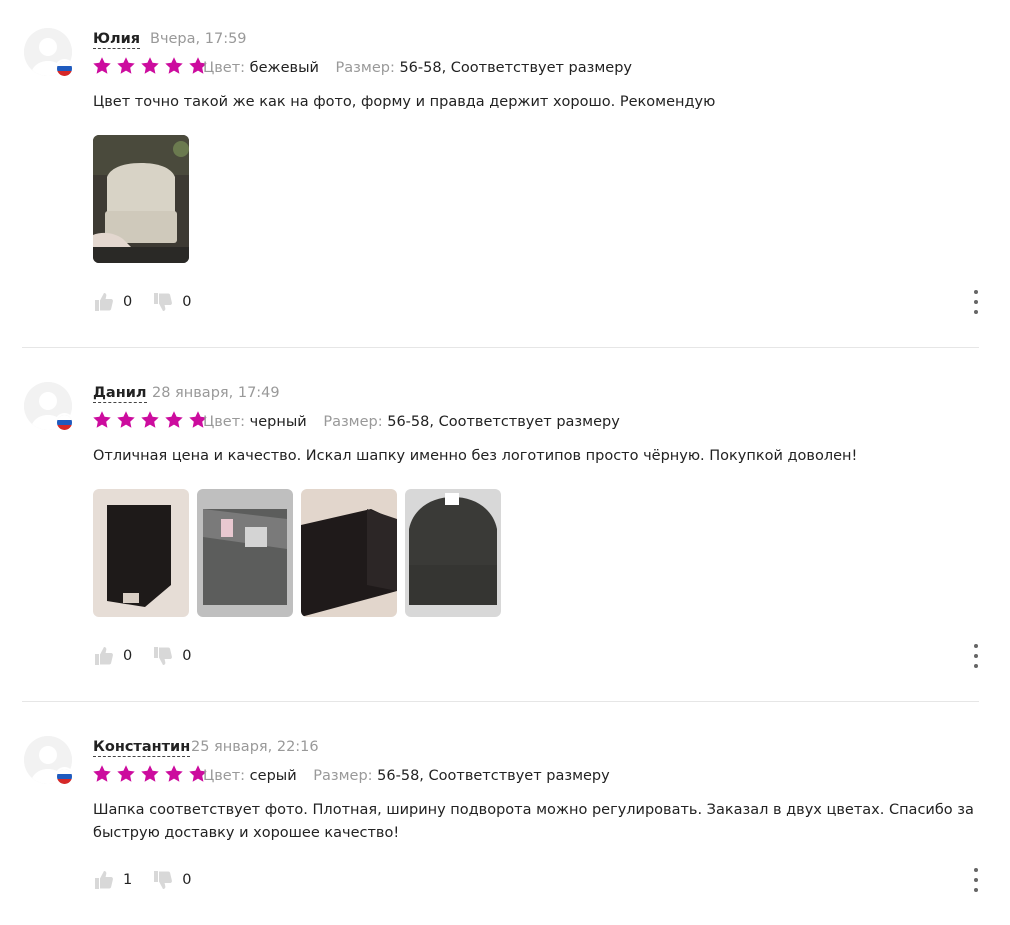 Image resolution: width=1010 pixels, height=925 pixels. I want to click on reviewer-name: Данил, so click(120, 393).